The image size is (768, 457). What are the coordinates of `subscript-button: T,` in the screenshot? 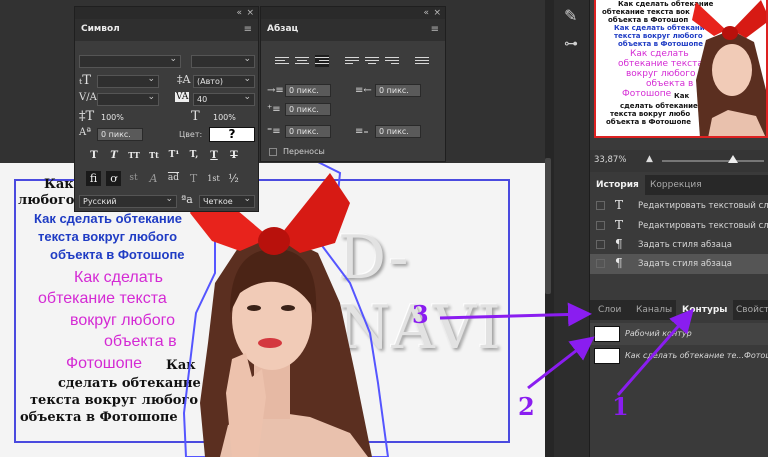 It's located at (194, 155).